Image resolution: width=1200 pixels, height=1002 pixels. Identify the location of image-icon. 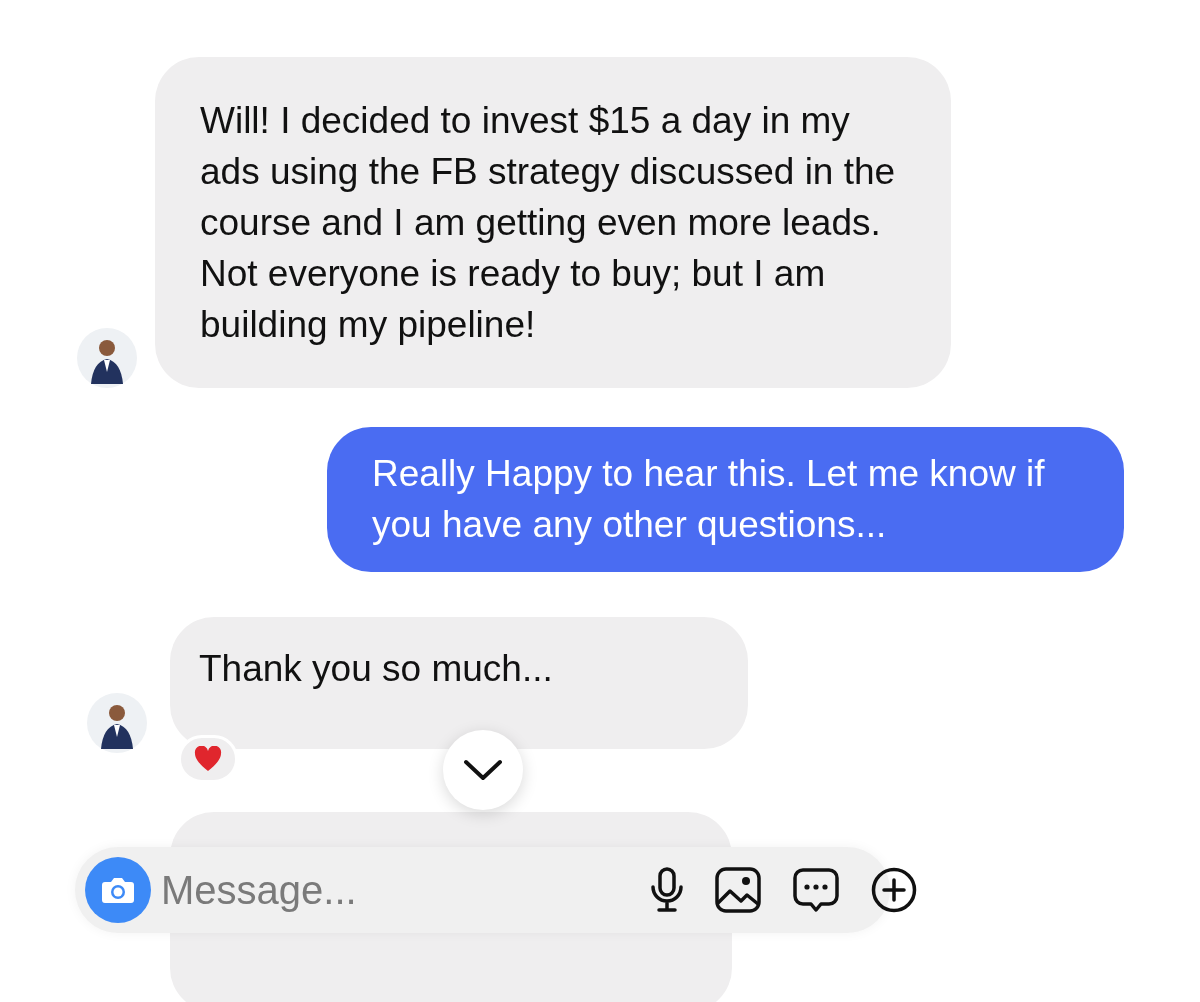
(738, 890).